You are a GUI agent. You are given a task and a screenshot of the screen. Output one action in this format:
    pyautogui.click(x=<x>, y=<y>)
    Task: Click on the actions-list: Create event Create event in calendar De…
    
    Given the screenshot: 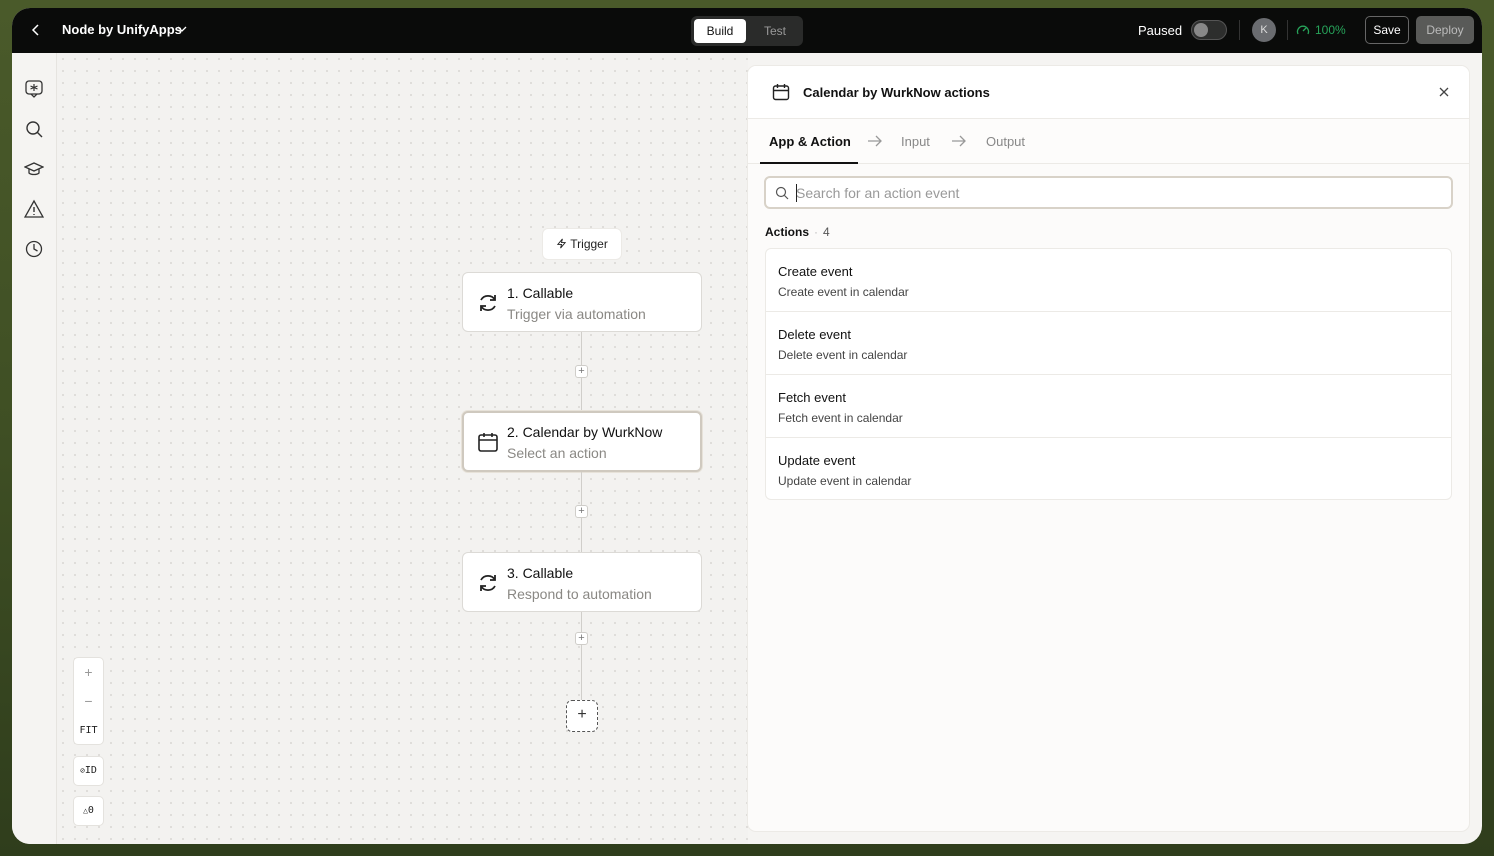 What is the action you would take?
    pyautogui.click(x=1108, y=374)
    